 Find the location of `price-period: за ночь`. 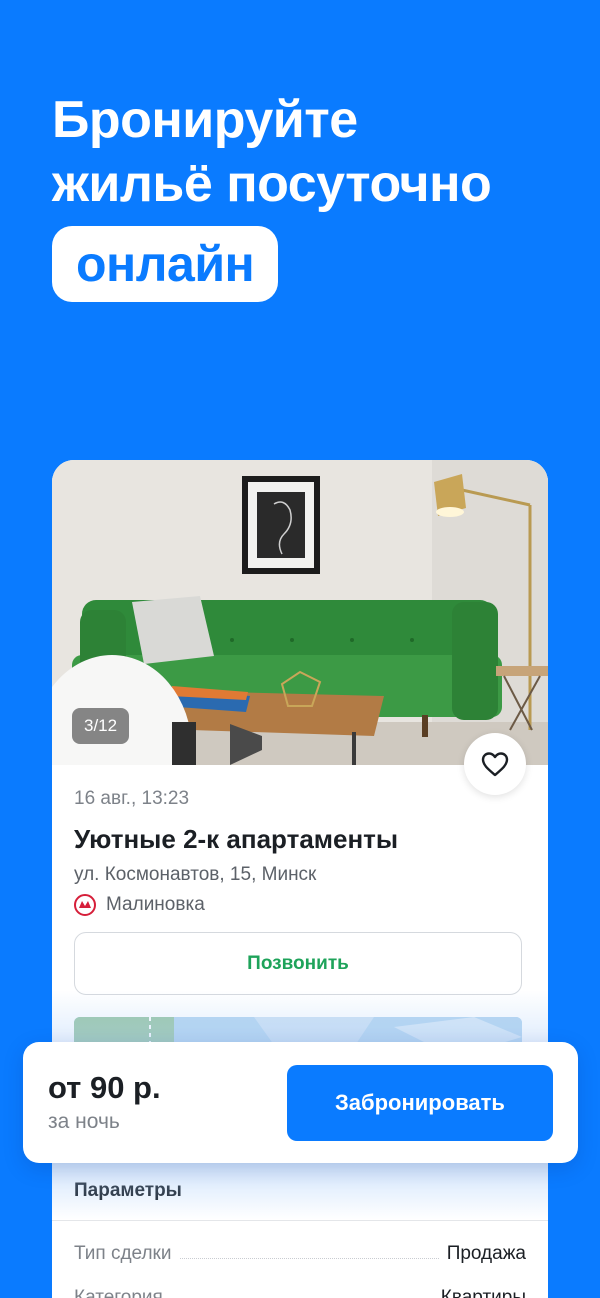

price-period: за ночь is located at coordinates (84, 1121).